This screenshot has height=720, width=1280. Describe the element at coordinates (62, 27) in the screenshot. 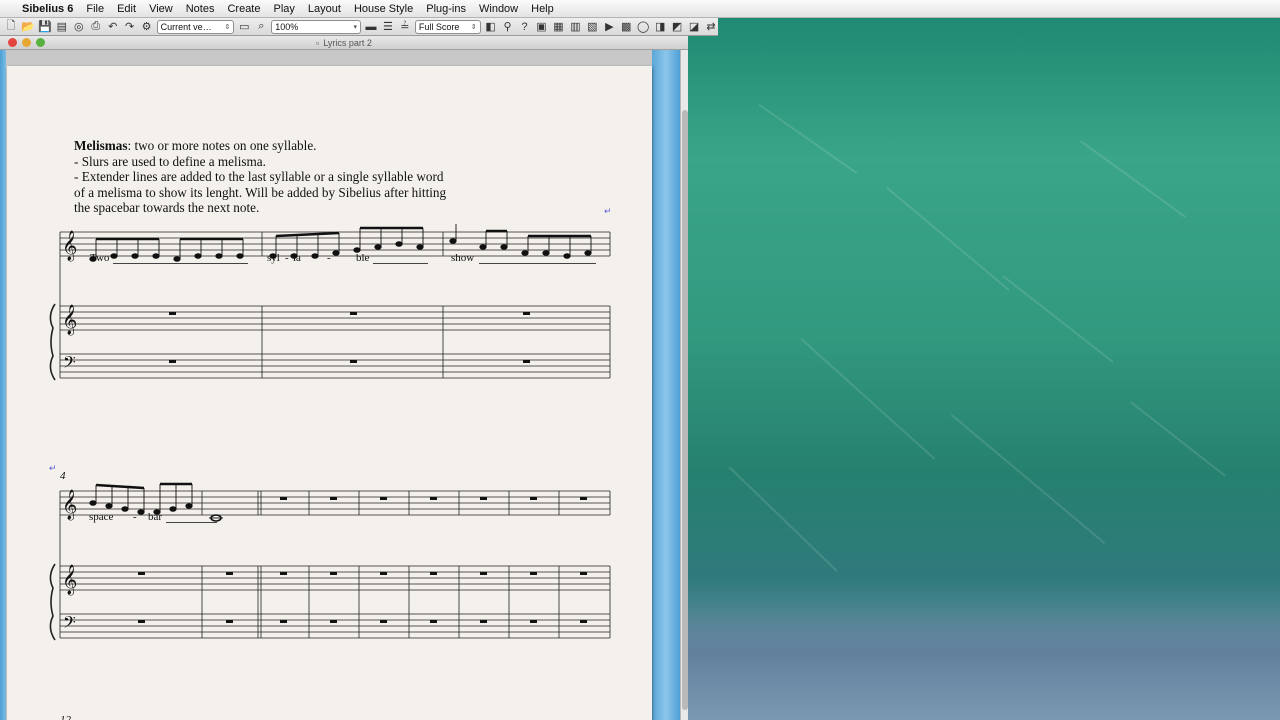

I see `save-all-icon: ▤` at that location.